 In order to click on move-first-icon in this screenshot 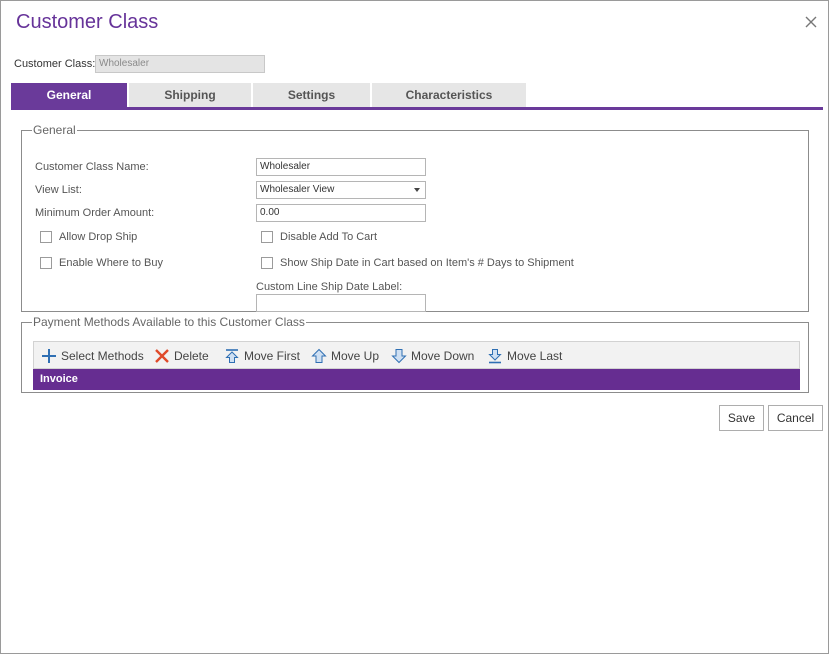, I will do `click(232, 356)`.